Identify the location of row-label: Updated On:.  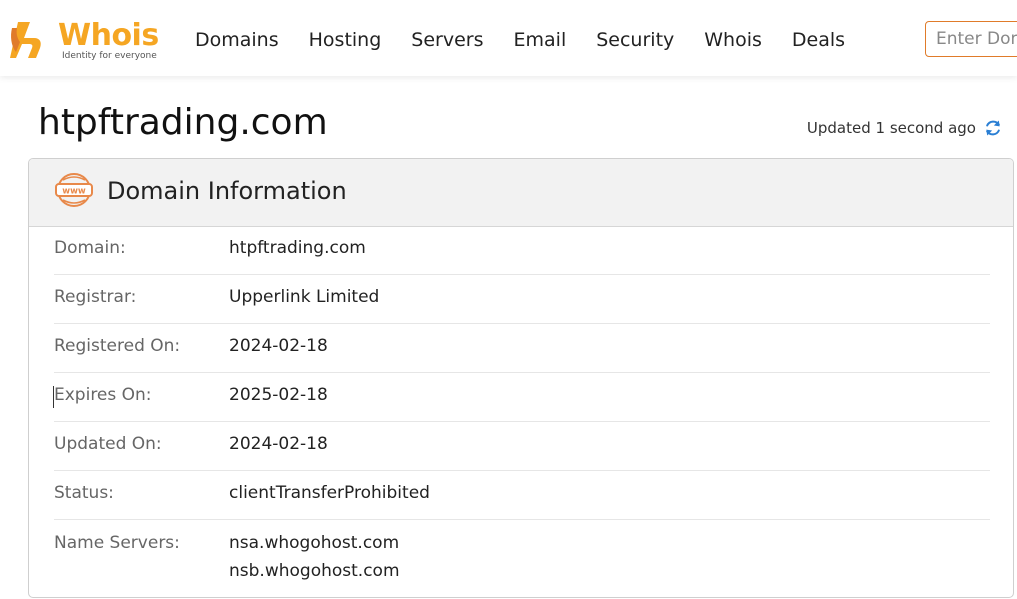
(108, 444).